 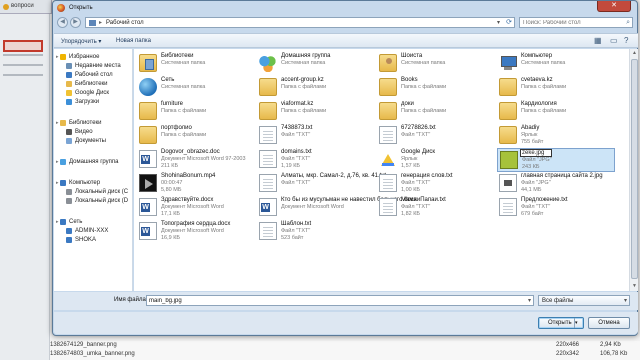 What do you see at coordinates (436, 64) in the screenshot?
I see `file-item: Шоиста Системная папка` at bounding box center [436, 64].